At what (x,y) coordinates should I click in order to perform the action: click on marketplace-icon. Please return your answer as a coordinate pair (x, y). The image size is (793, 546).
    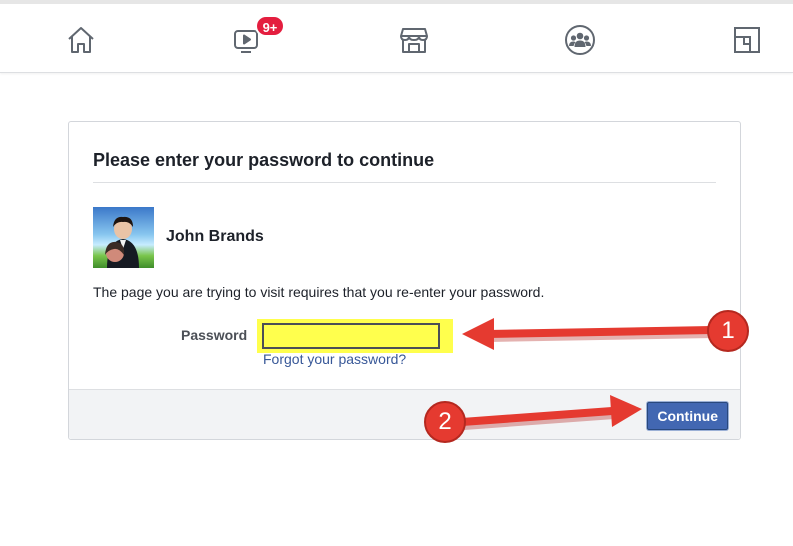
    Looking at the image, I should click on (414, 40).